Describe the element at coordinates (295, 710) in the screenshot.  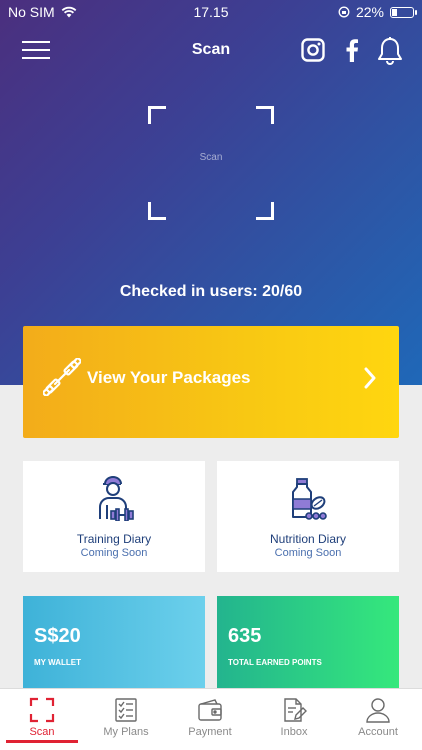
I see `document-edit-icon` at that location.